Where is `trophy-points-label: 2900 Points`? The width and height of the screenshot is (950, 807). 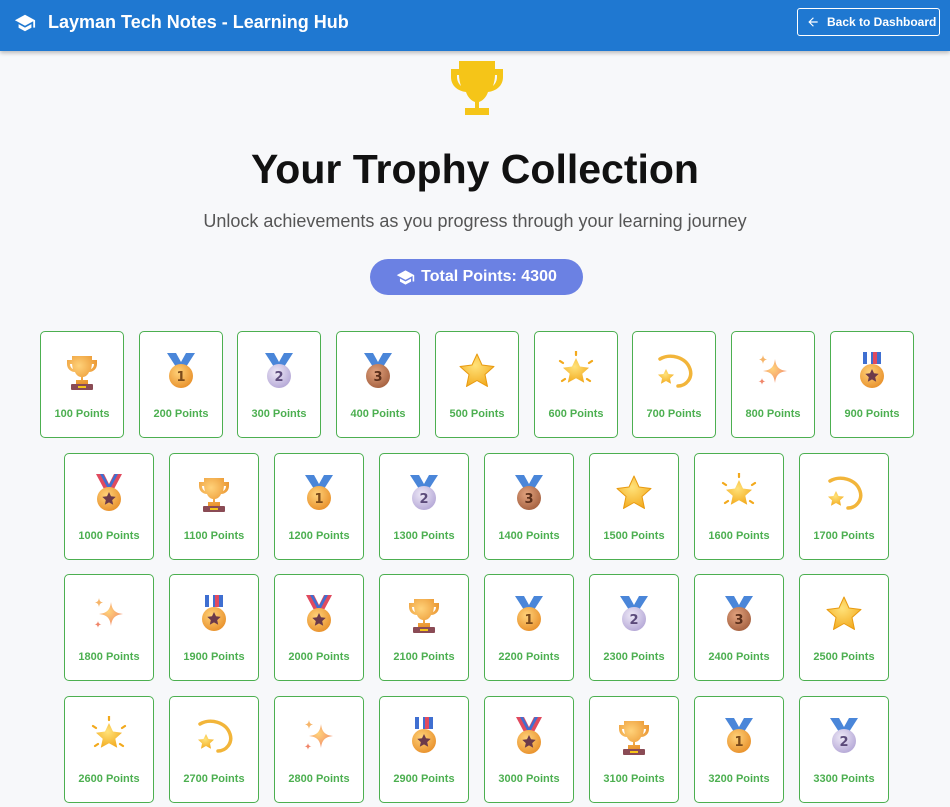 trophy-points-label: 2900 Points is located at coordinates (424, 779).